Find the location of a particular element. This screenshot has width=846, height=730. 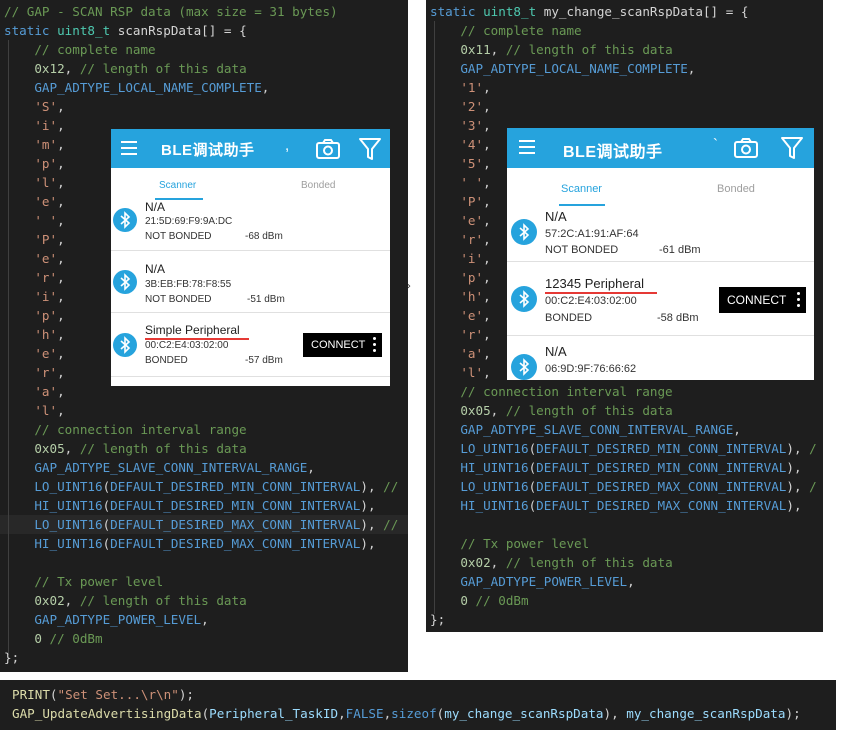

code-token: 'r' is located at coordinates (31, 277).